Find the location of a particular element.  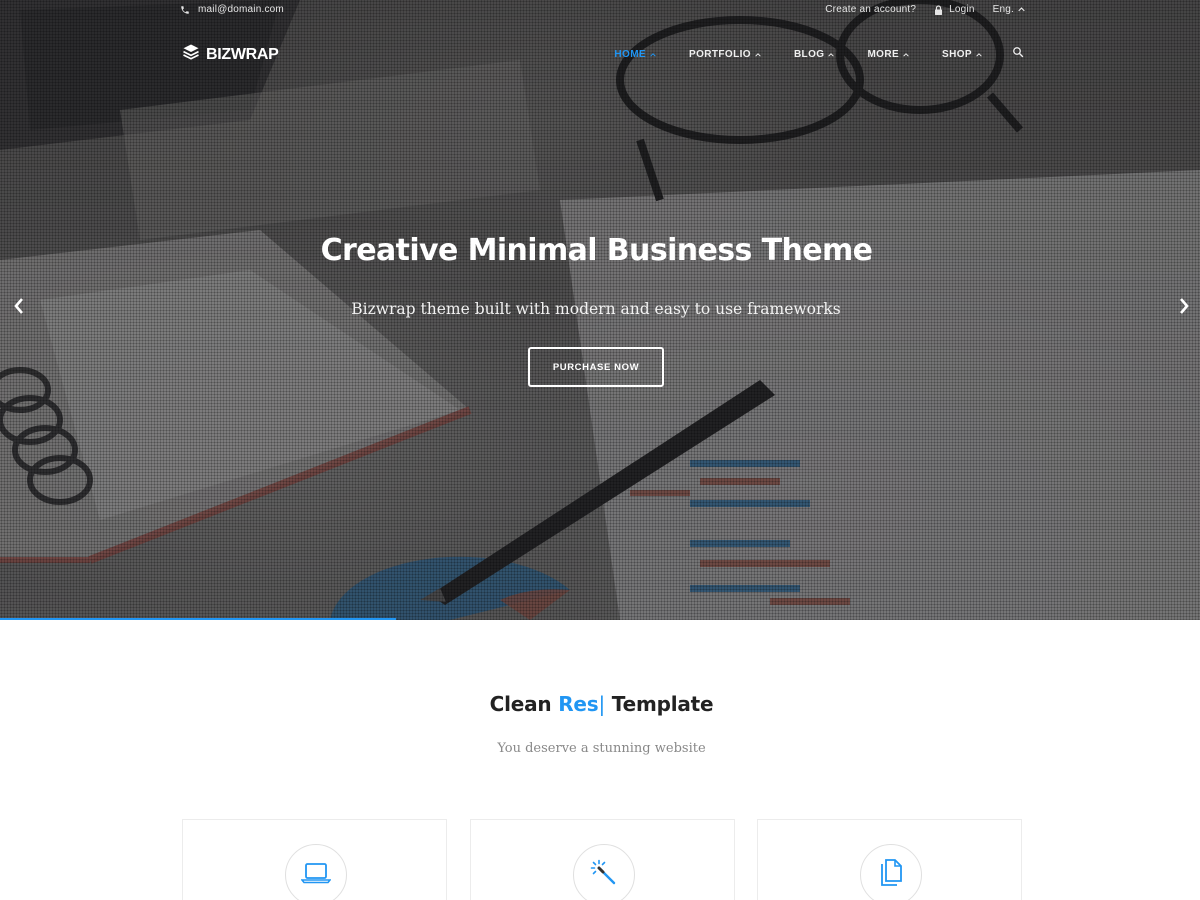

chevron-left-icon is located at coordinates (19, 308).